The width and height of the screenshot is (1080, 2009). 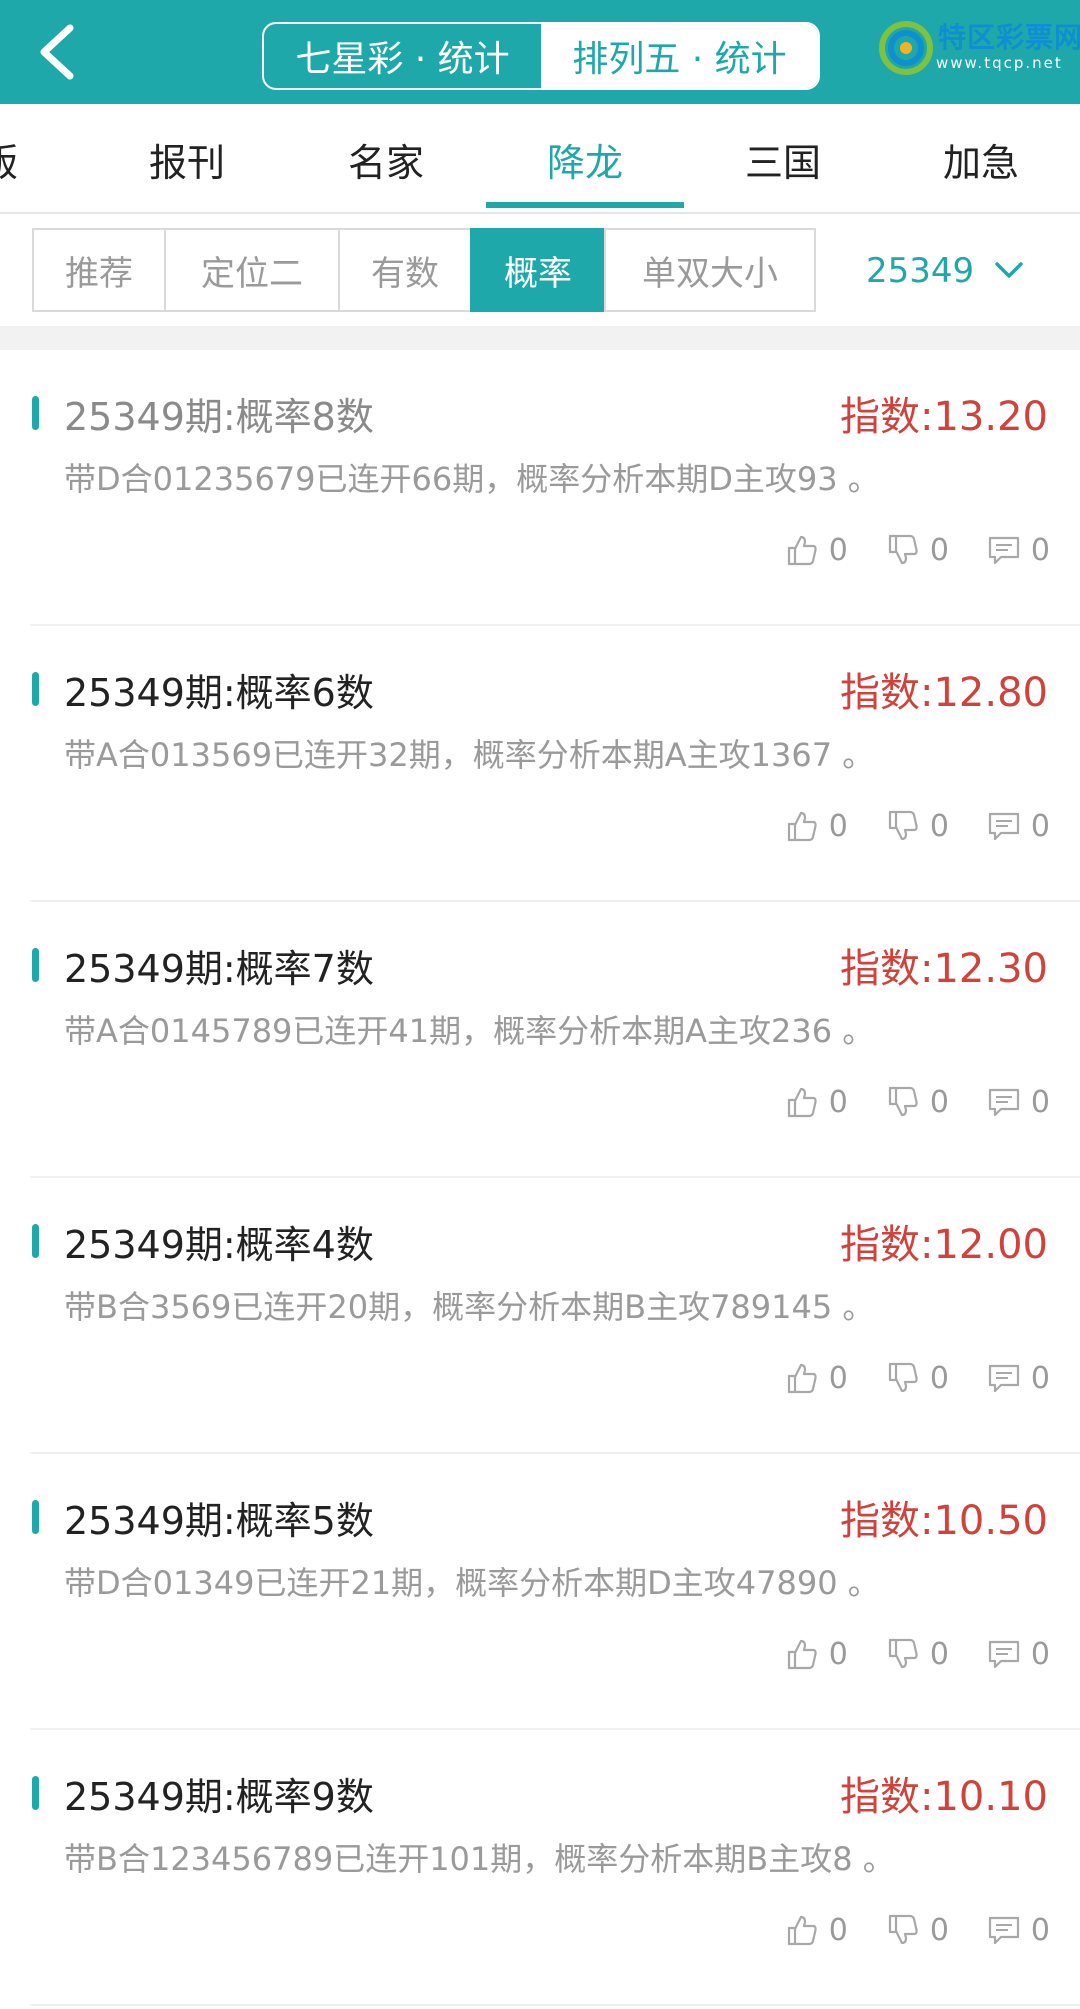 I want to click on period-selector: 25349, so click(x=945, y=271).